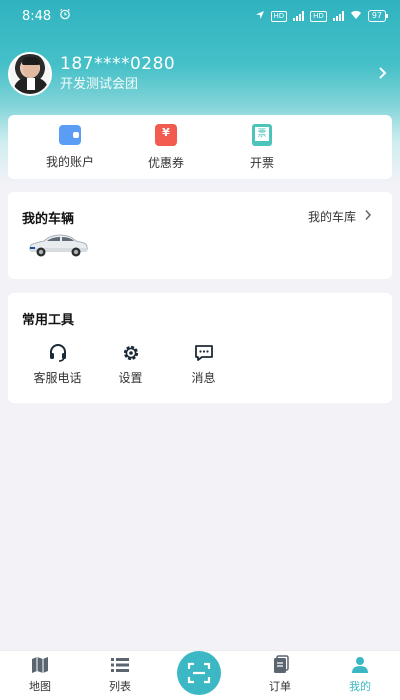 Image resolution: width=400 pixels, height=700 pixels. Describe the element at coordinates (130, 364) in the screenshot. I see `settings-button: 设置` at that location.